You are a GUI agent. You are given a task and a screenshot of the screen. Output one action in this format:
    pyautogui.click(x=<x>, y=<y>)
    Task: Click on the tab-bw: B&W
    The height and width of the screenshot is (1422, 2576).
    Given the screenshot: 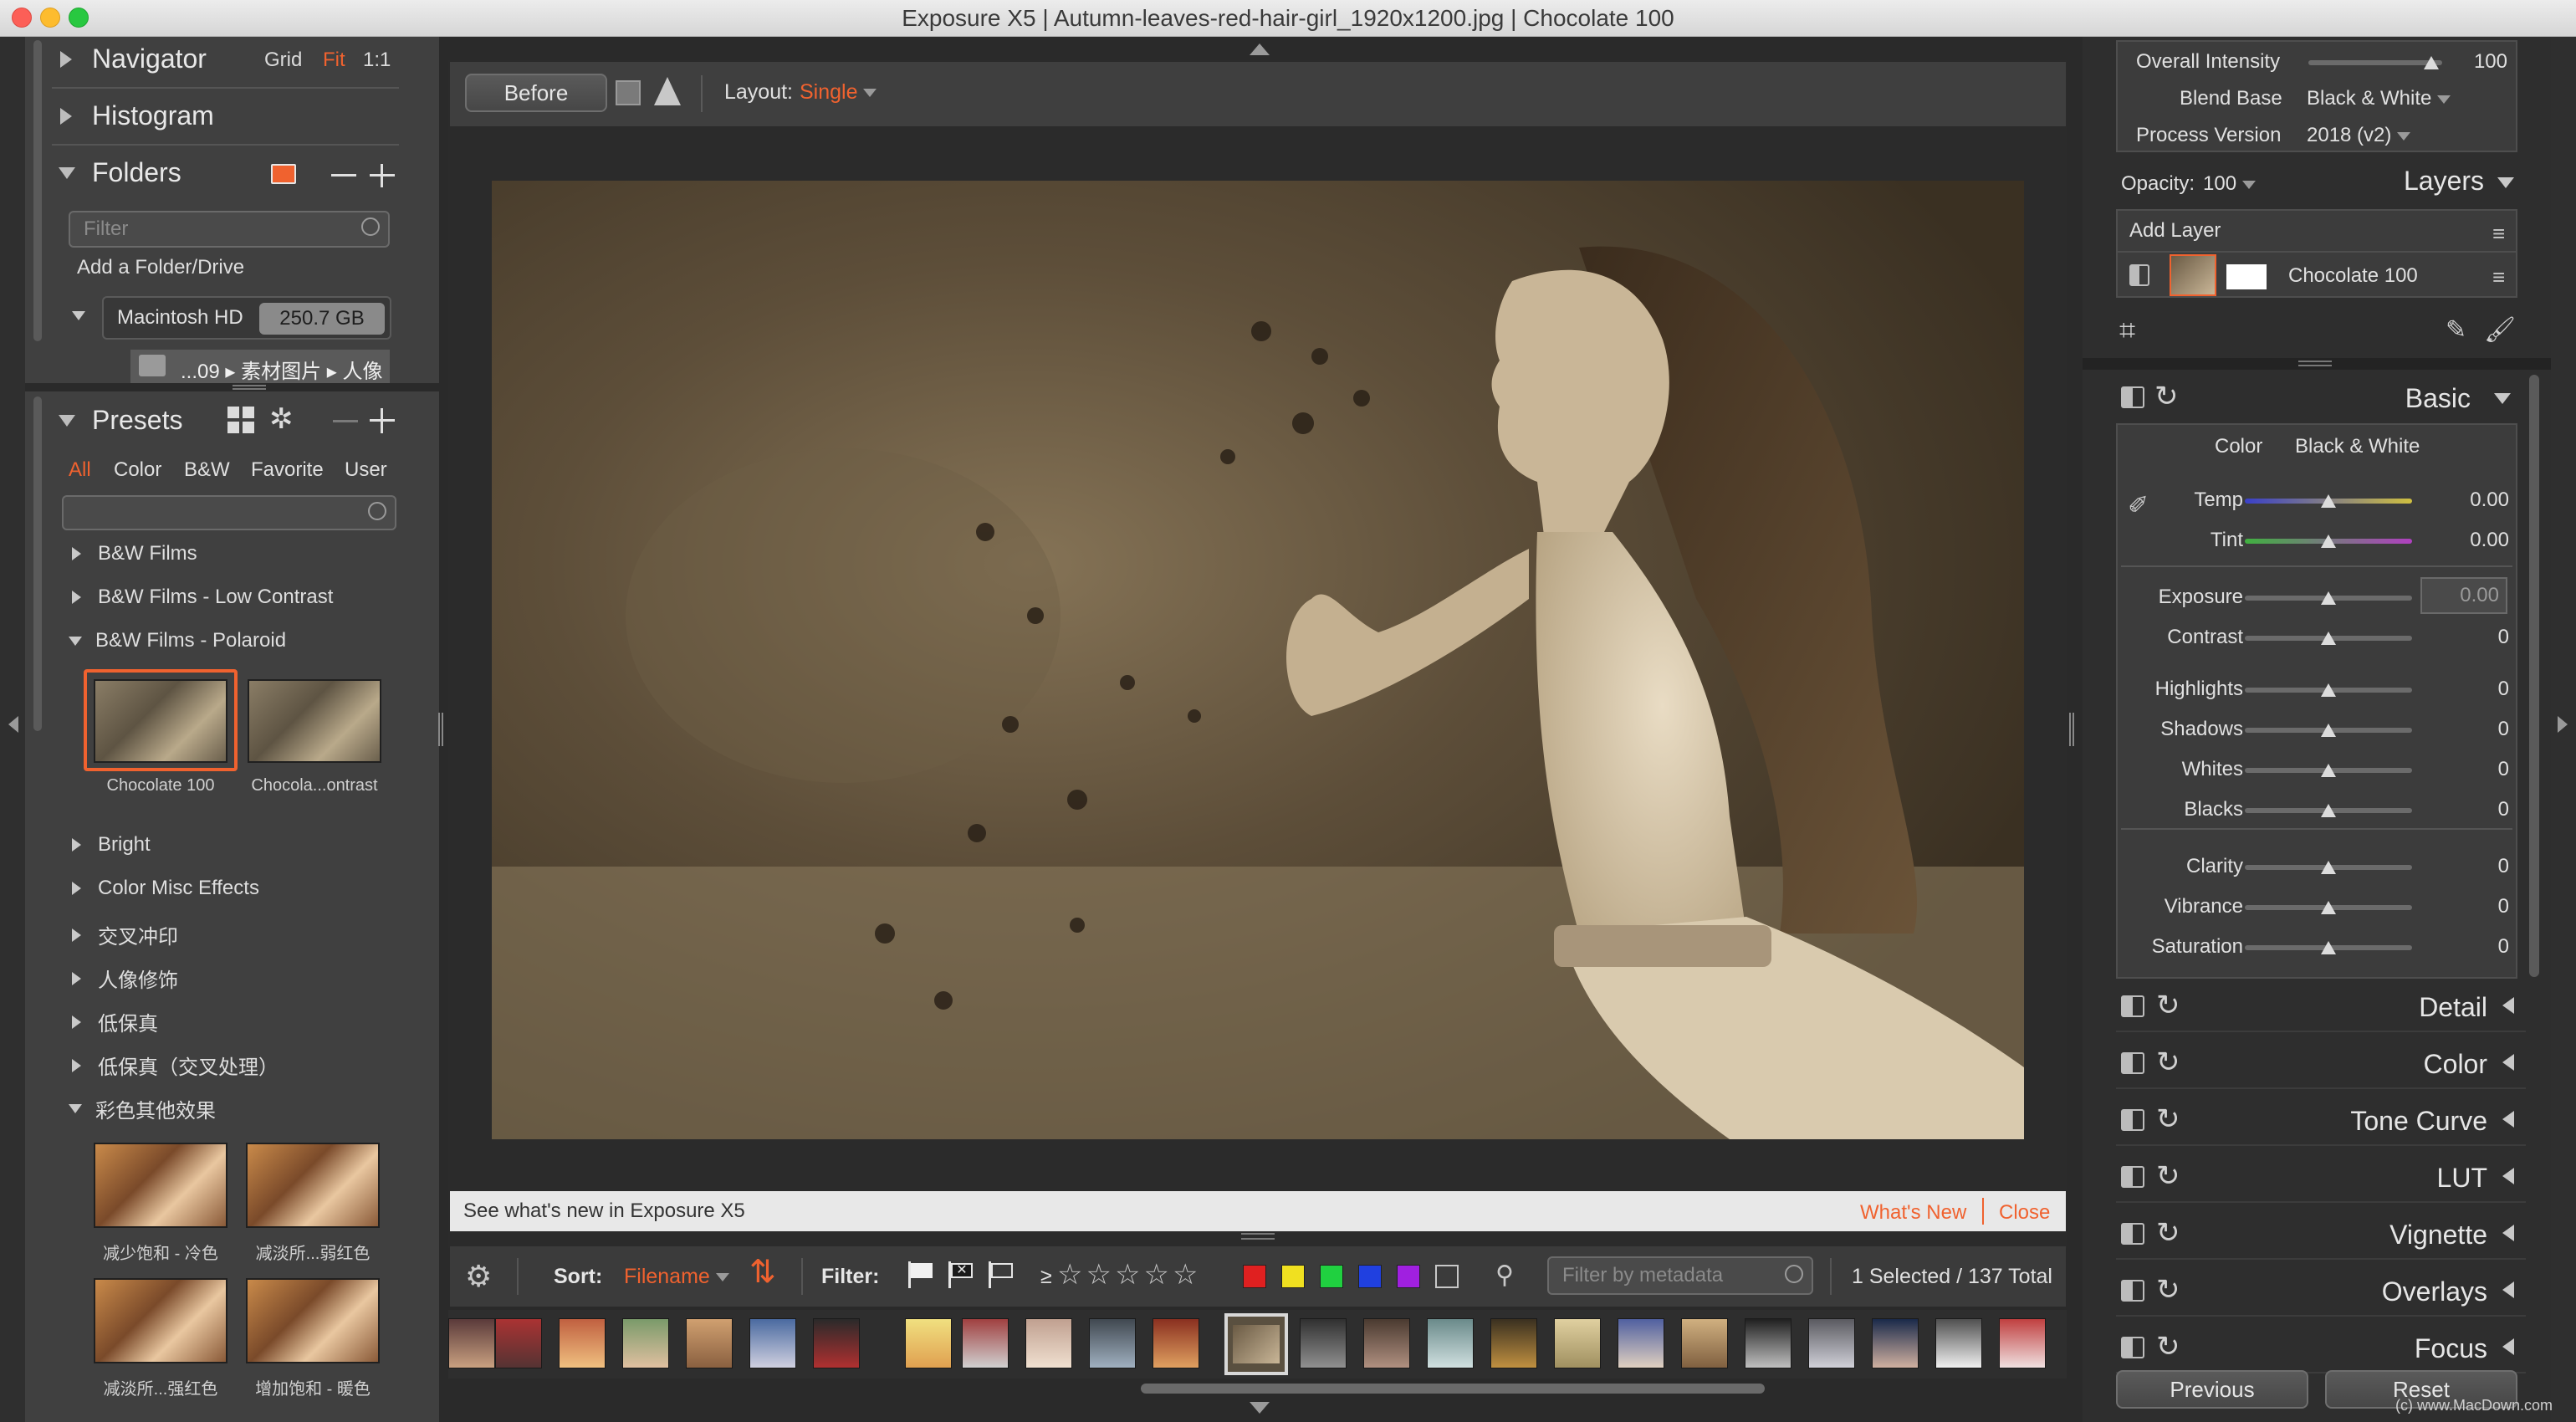 What is the action you would take?
    pyautogui.click(x=207, y=470)
    